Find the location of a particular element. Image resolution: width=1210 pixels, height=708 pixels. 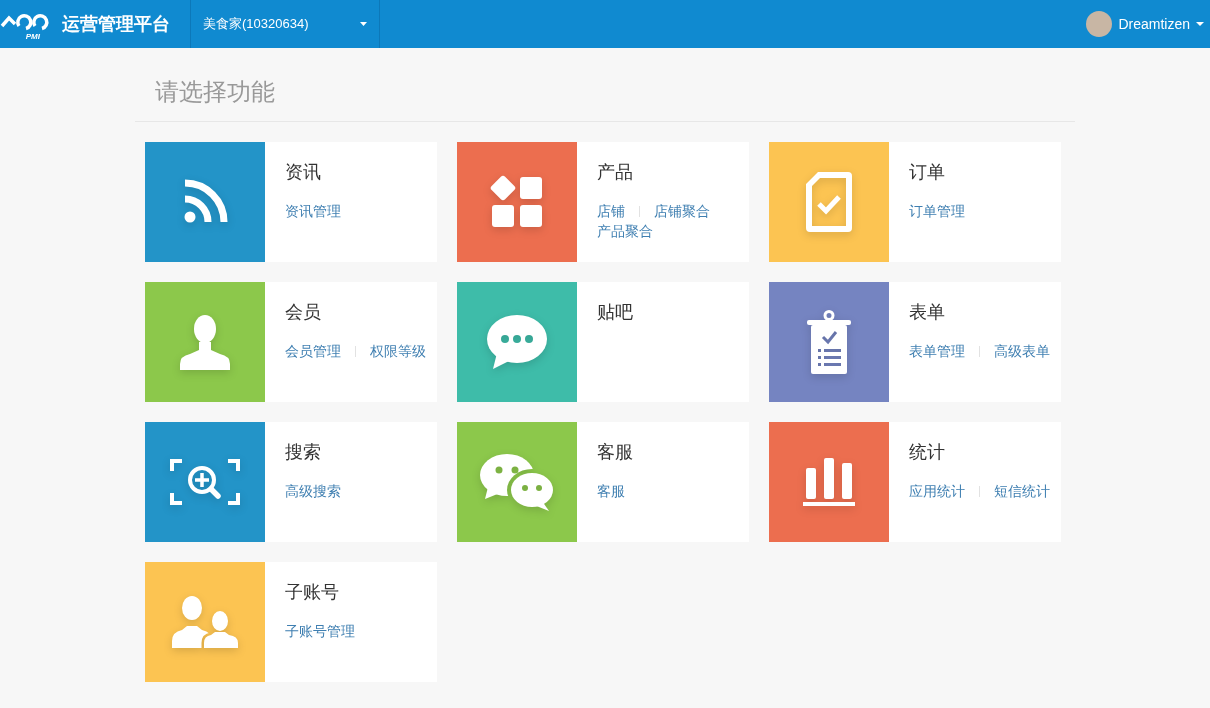

app-title: 运营管理平台 is located at coordinates (116, 24).